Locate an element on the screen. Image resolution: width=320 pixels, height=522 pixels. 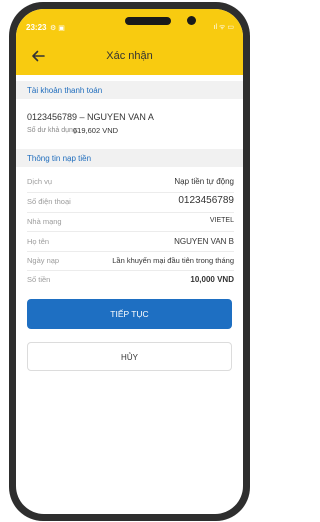
row-fullname: Họ tên NGUYEN VAN B is located at coordinates (130, 242).